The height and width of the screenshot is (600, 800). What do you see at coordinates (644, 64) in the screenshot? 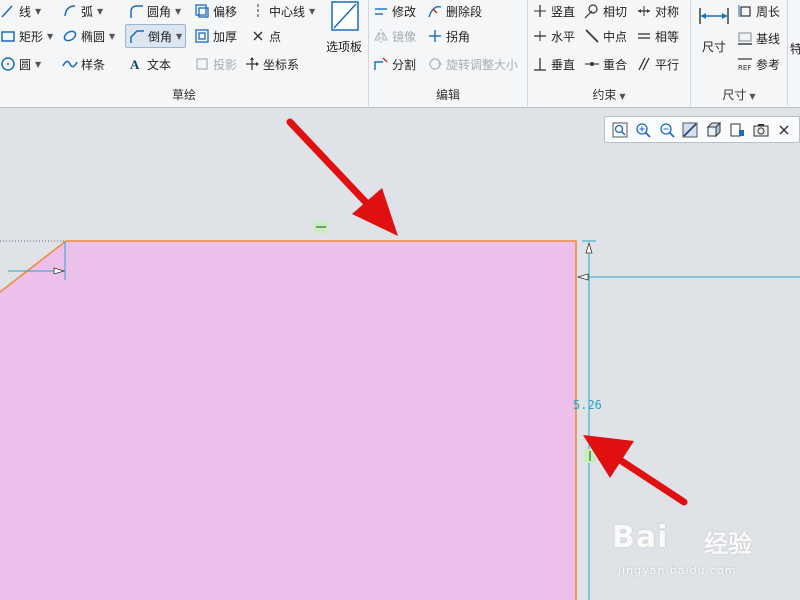
I see `parallel-icon` at bounding box center [644, 64].